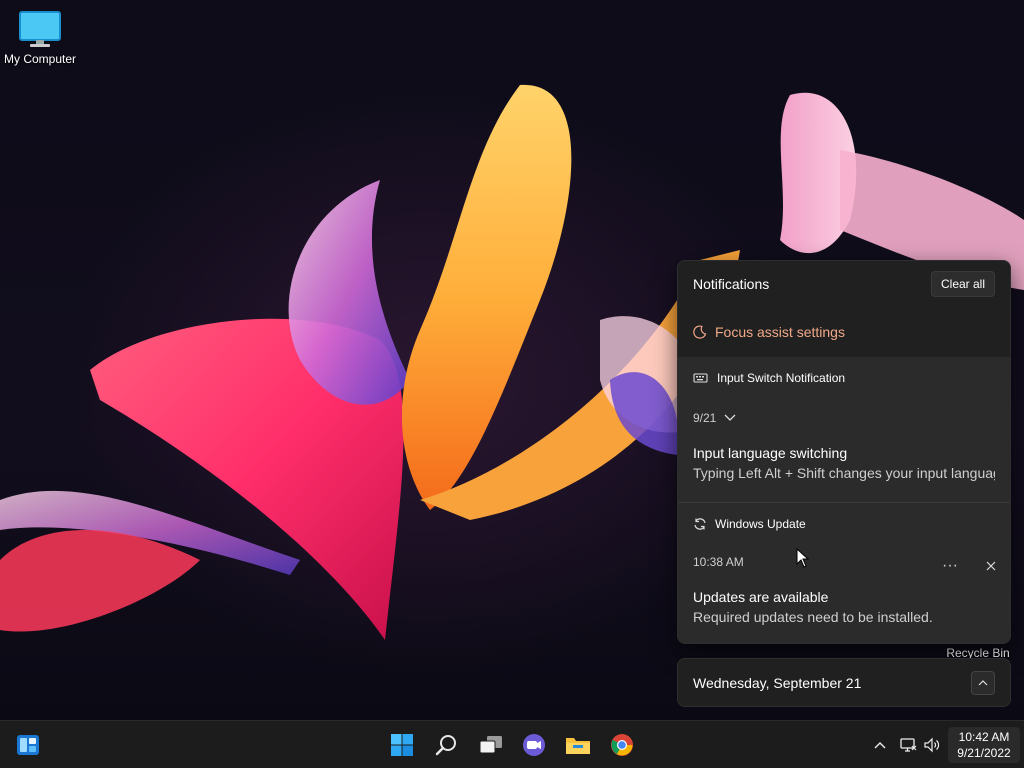  Describe the element at coordinates (991, 566) in the screenshot. I see `close-icon` at that location.